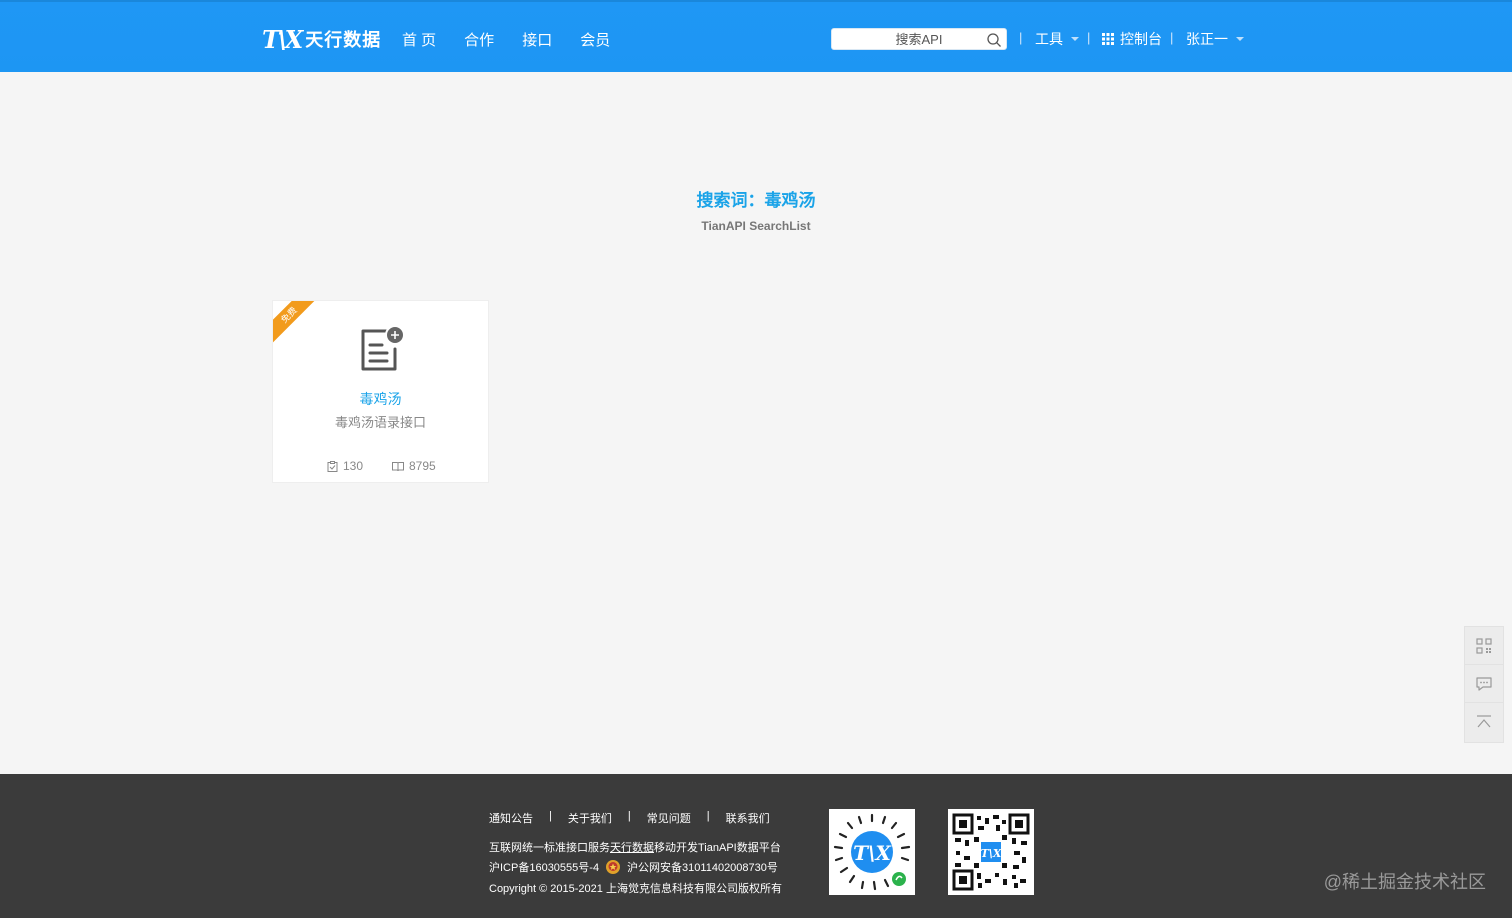 Image resolution: width=1512 pixels, height=918 pixels. I want to click on console-label: 控制台, so click(1141, 39).